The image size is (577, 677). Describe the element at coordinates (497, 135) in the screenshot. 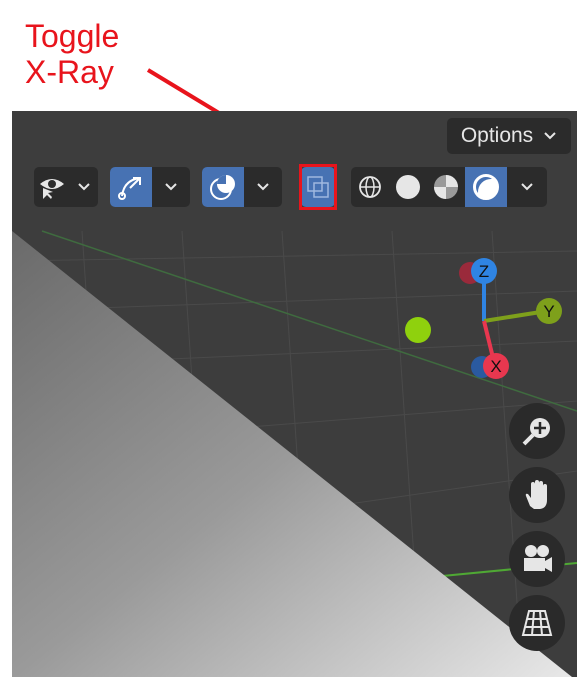

I see `options-label: Options` at that location.